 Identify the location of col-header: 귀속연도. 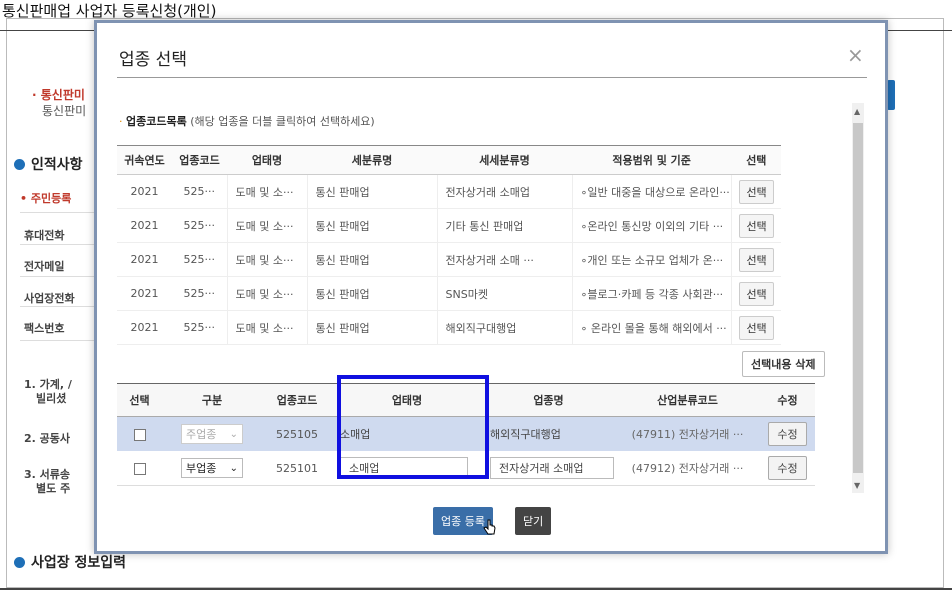
(144, 160).